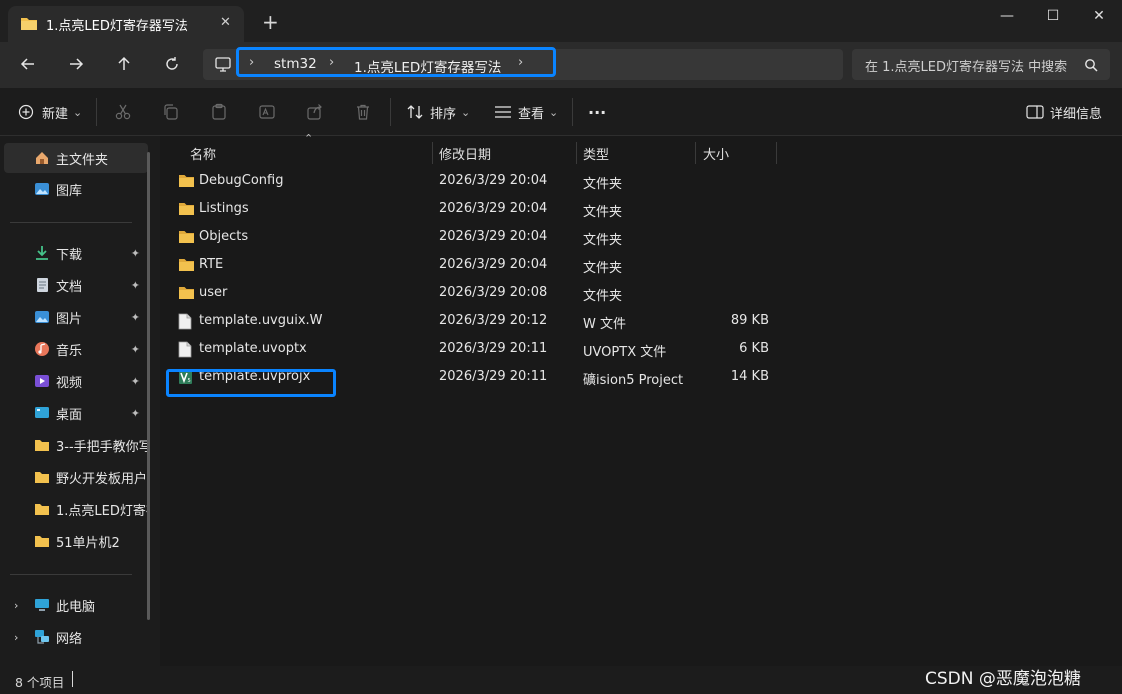  What do you see at coordinates (270, 22) in the screenshot?
I see `new-tab-icon: +` at bounding box center [270, 22].